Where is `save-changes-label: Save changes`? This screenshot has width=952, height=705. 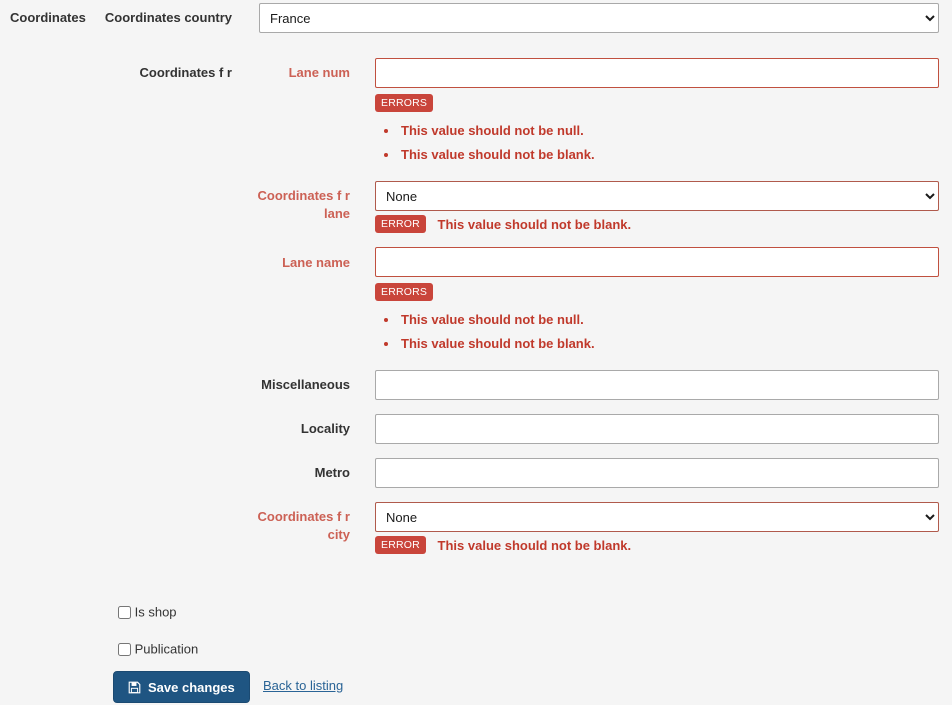 save-changes-label: Save changes is located at coordinates (191, 687).